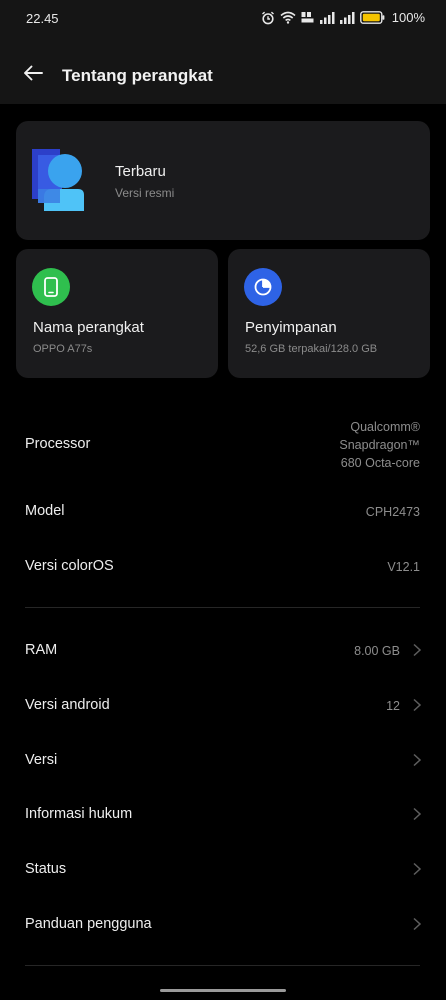  What do you see at coordinates (223, 512) in the screenshot?
I see `model-row: Model CPH2473` at bounding box center [223, 512].